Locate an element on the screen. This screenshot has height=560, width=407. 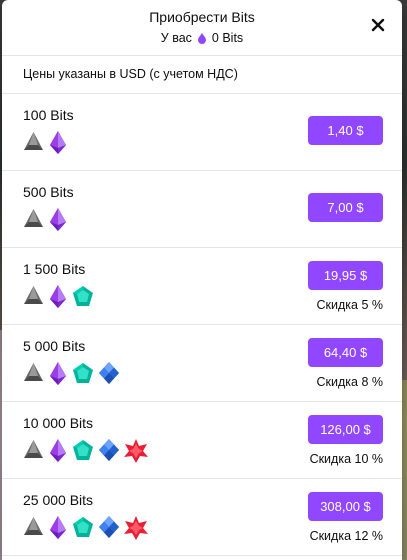
bits-balance: У вас 0 Bits is located at coordinates (202, 38).